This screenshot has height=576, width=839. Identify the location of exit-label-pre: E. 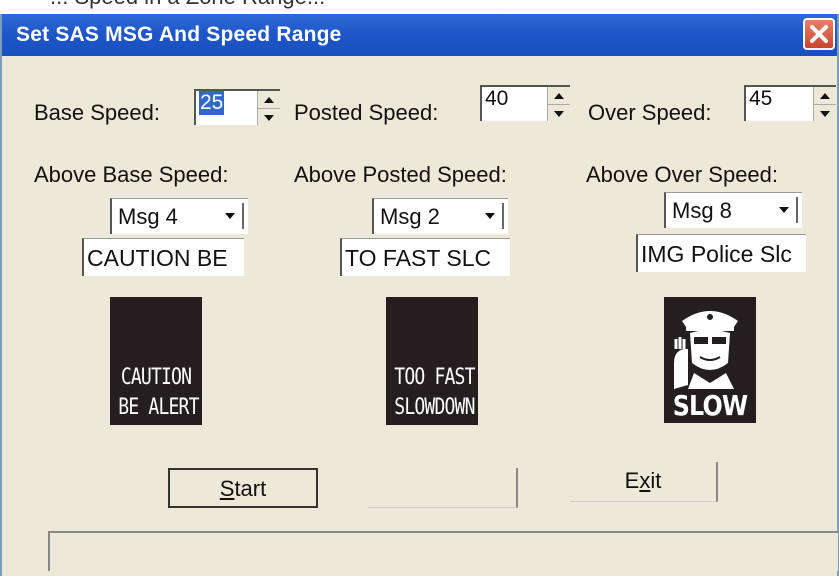
(632, 480).